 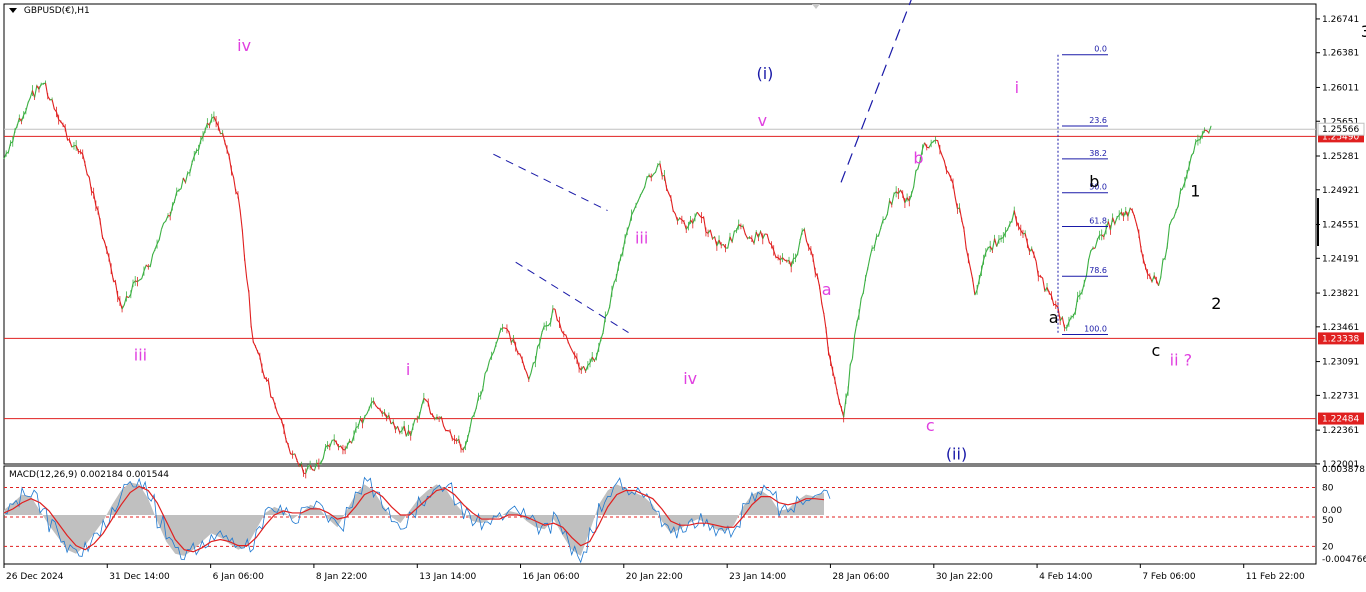 I want to click on macd-header: MACD(12,26,9) 0.002184 0.001544, so click(x=89, y=475).